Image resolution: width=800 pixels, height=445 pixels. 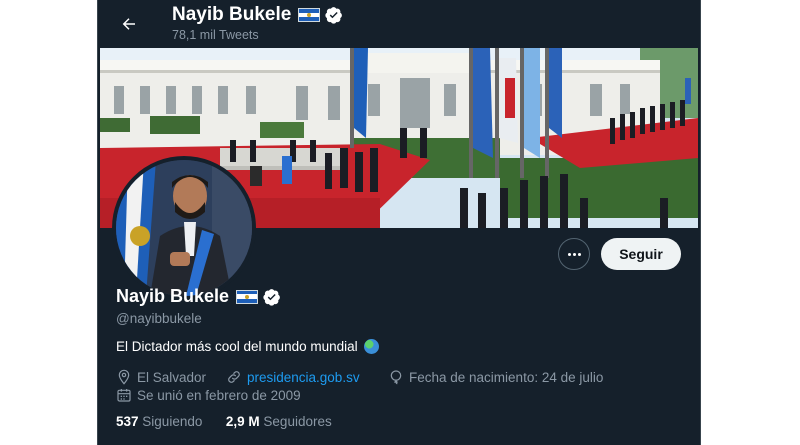 I want to click on followers-stat: 2,9 M Seguidores, so click(x=279, y=421).